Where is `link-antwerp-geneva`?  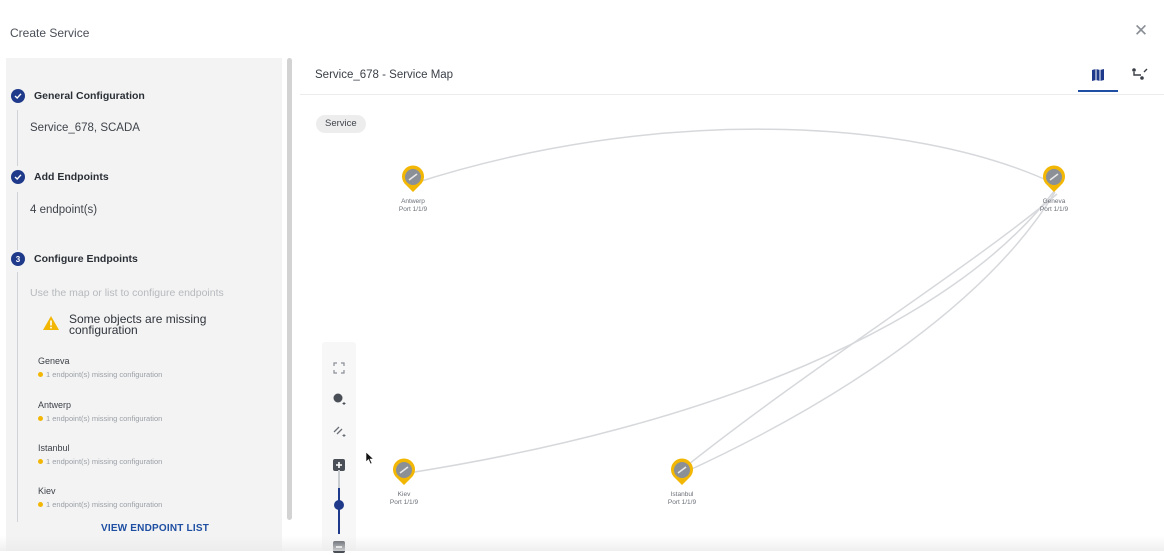
link-antwerp-geneva is located at coordinates (733, 156).